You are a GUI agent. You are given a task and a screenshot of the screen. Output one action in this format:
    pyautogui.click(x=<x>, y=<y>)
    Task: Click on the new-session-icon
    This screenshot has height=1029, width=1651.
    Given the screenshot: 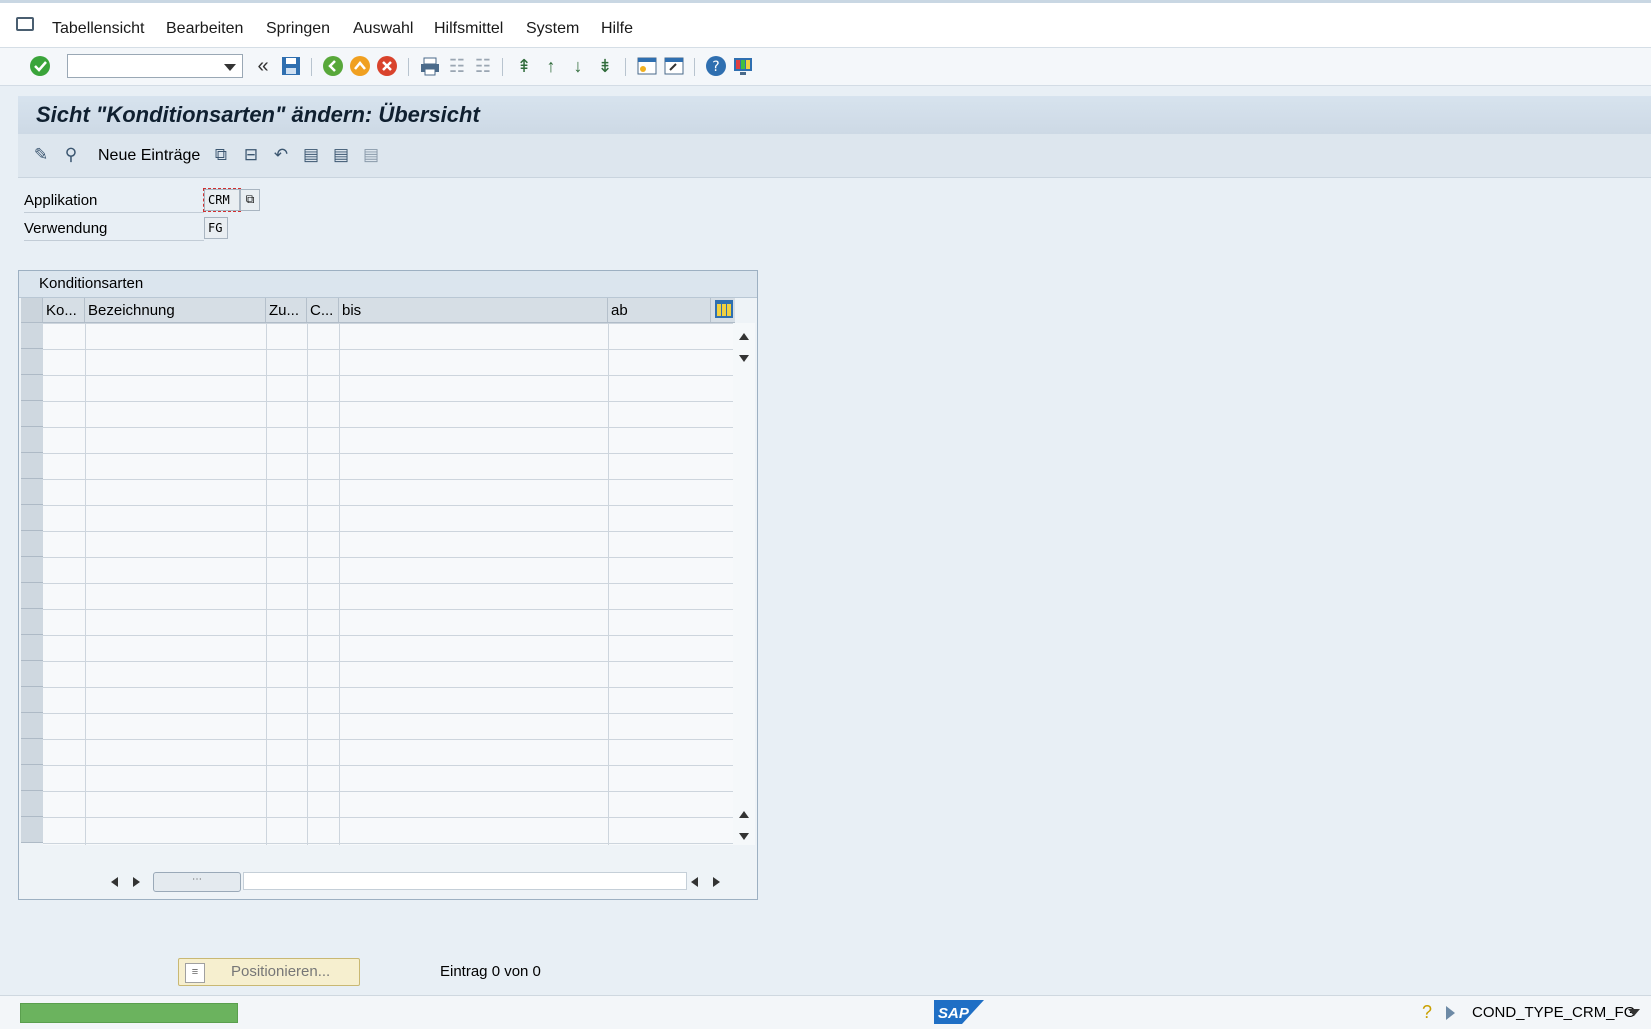 What is the action you would take?
    pyautogui.click(x=647, y=66)
    